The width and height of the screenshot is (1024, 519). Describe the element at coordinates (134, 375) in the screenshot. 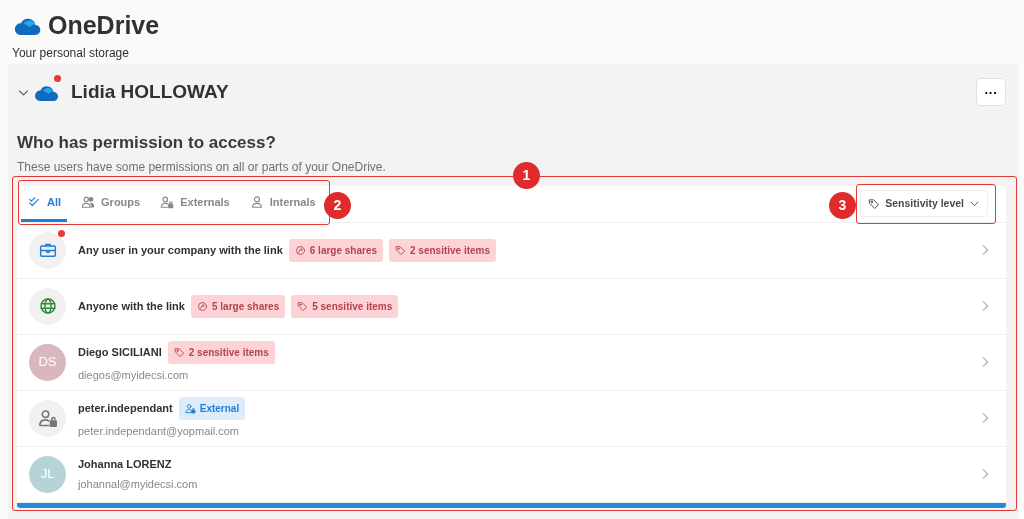

I see `entry-email: diegos@myidecsi.com` at that location.